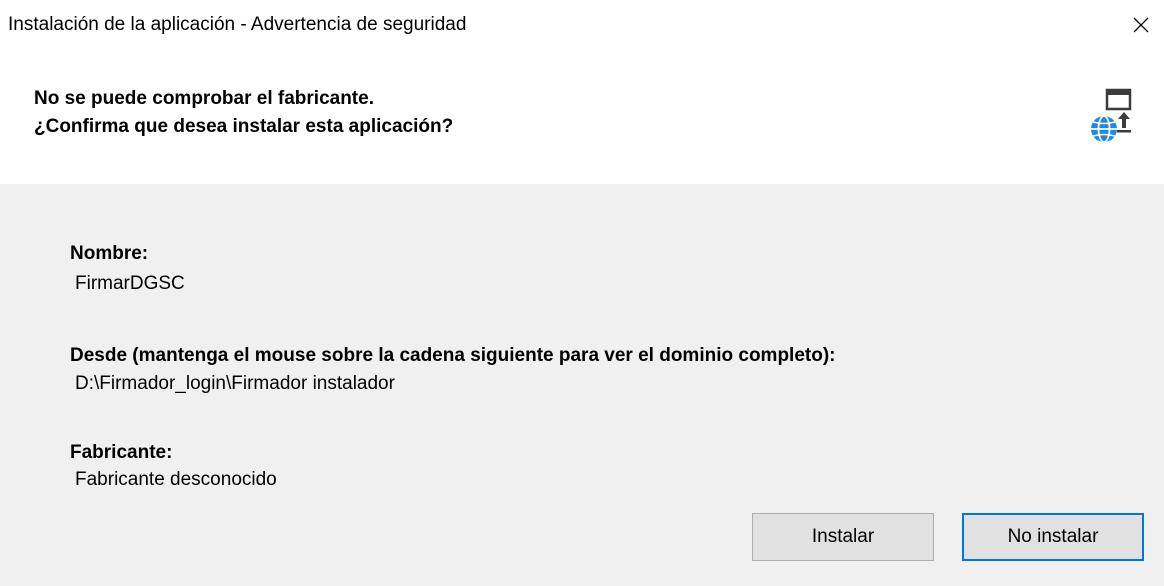 Image resolution: width=1164 pixels, height=586 pixels. I want to click on publisher-value: Fabricante desconocido, so click(176, 479).